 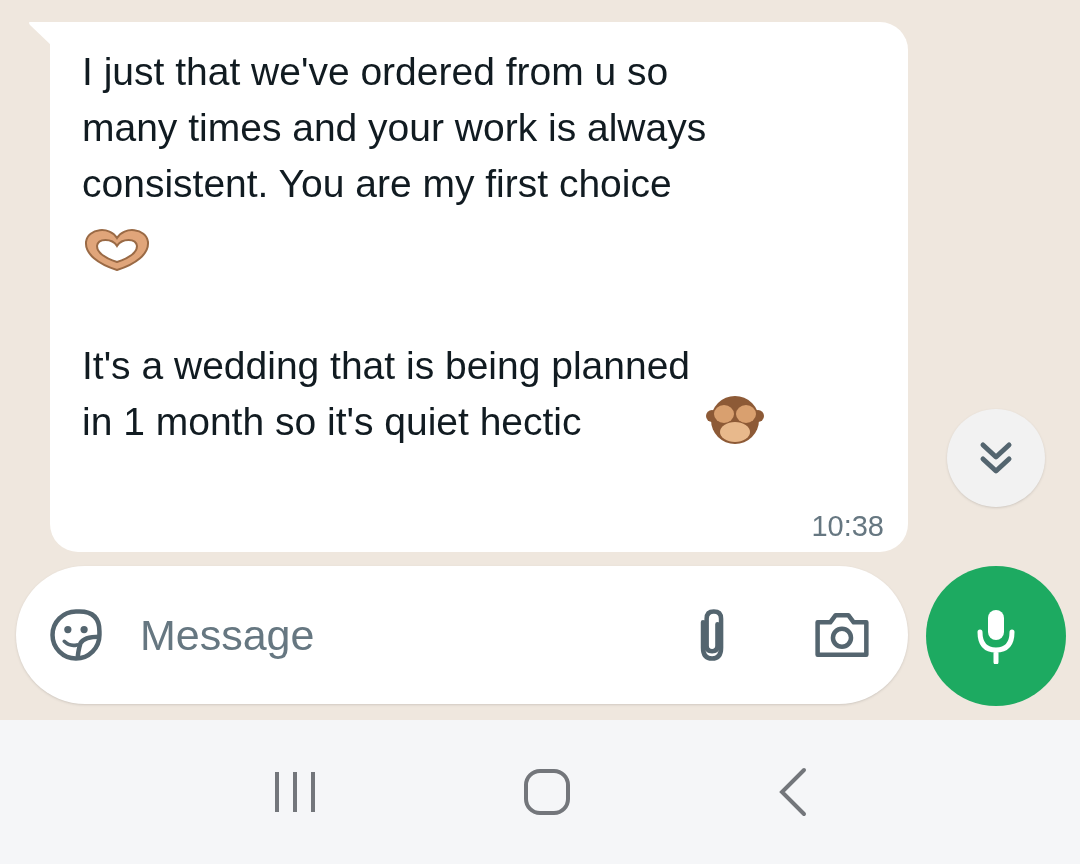 I want to click on message-input: Message, so click(x=416, y=635).